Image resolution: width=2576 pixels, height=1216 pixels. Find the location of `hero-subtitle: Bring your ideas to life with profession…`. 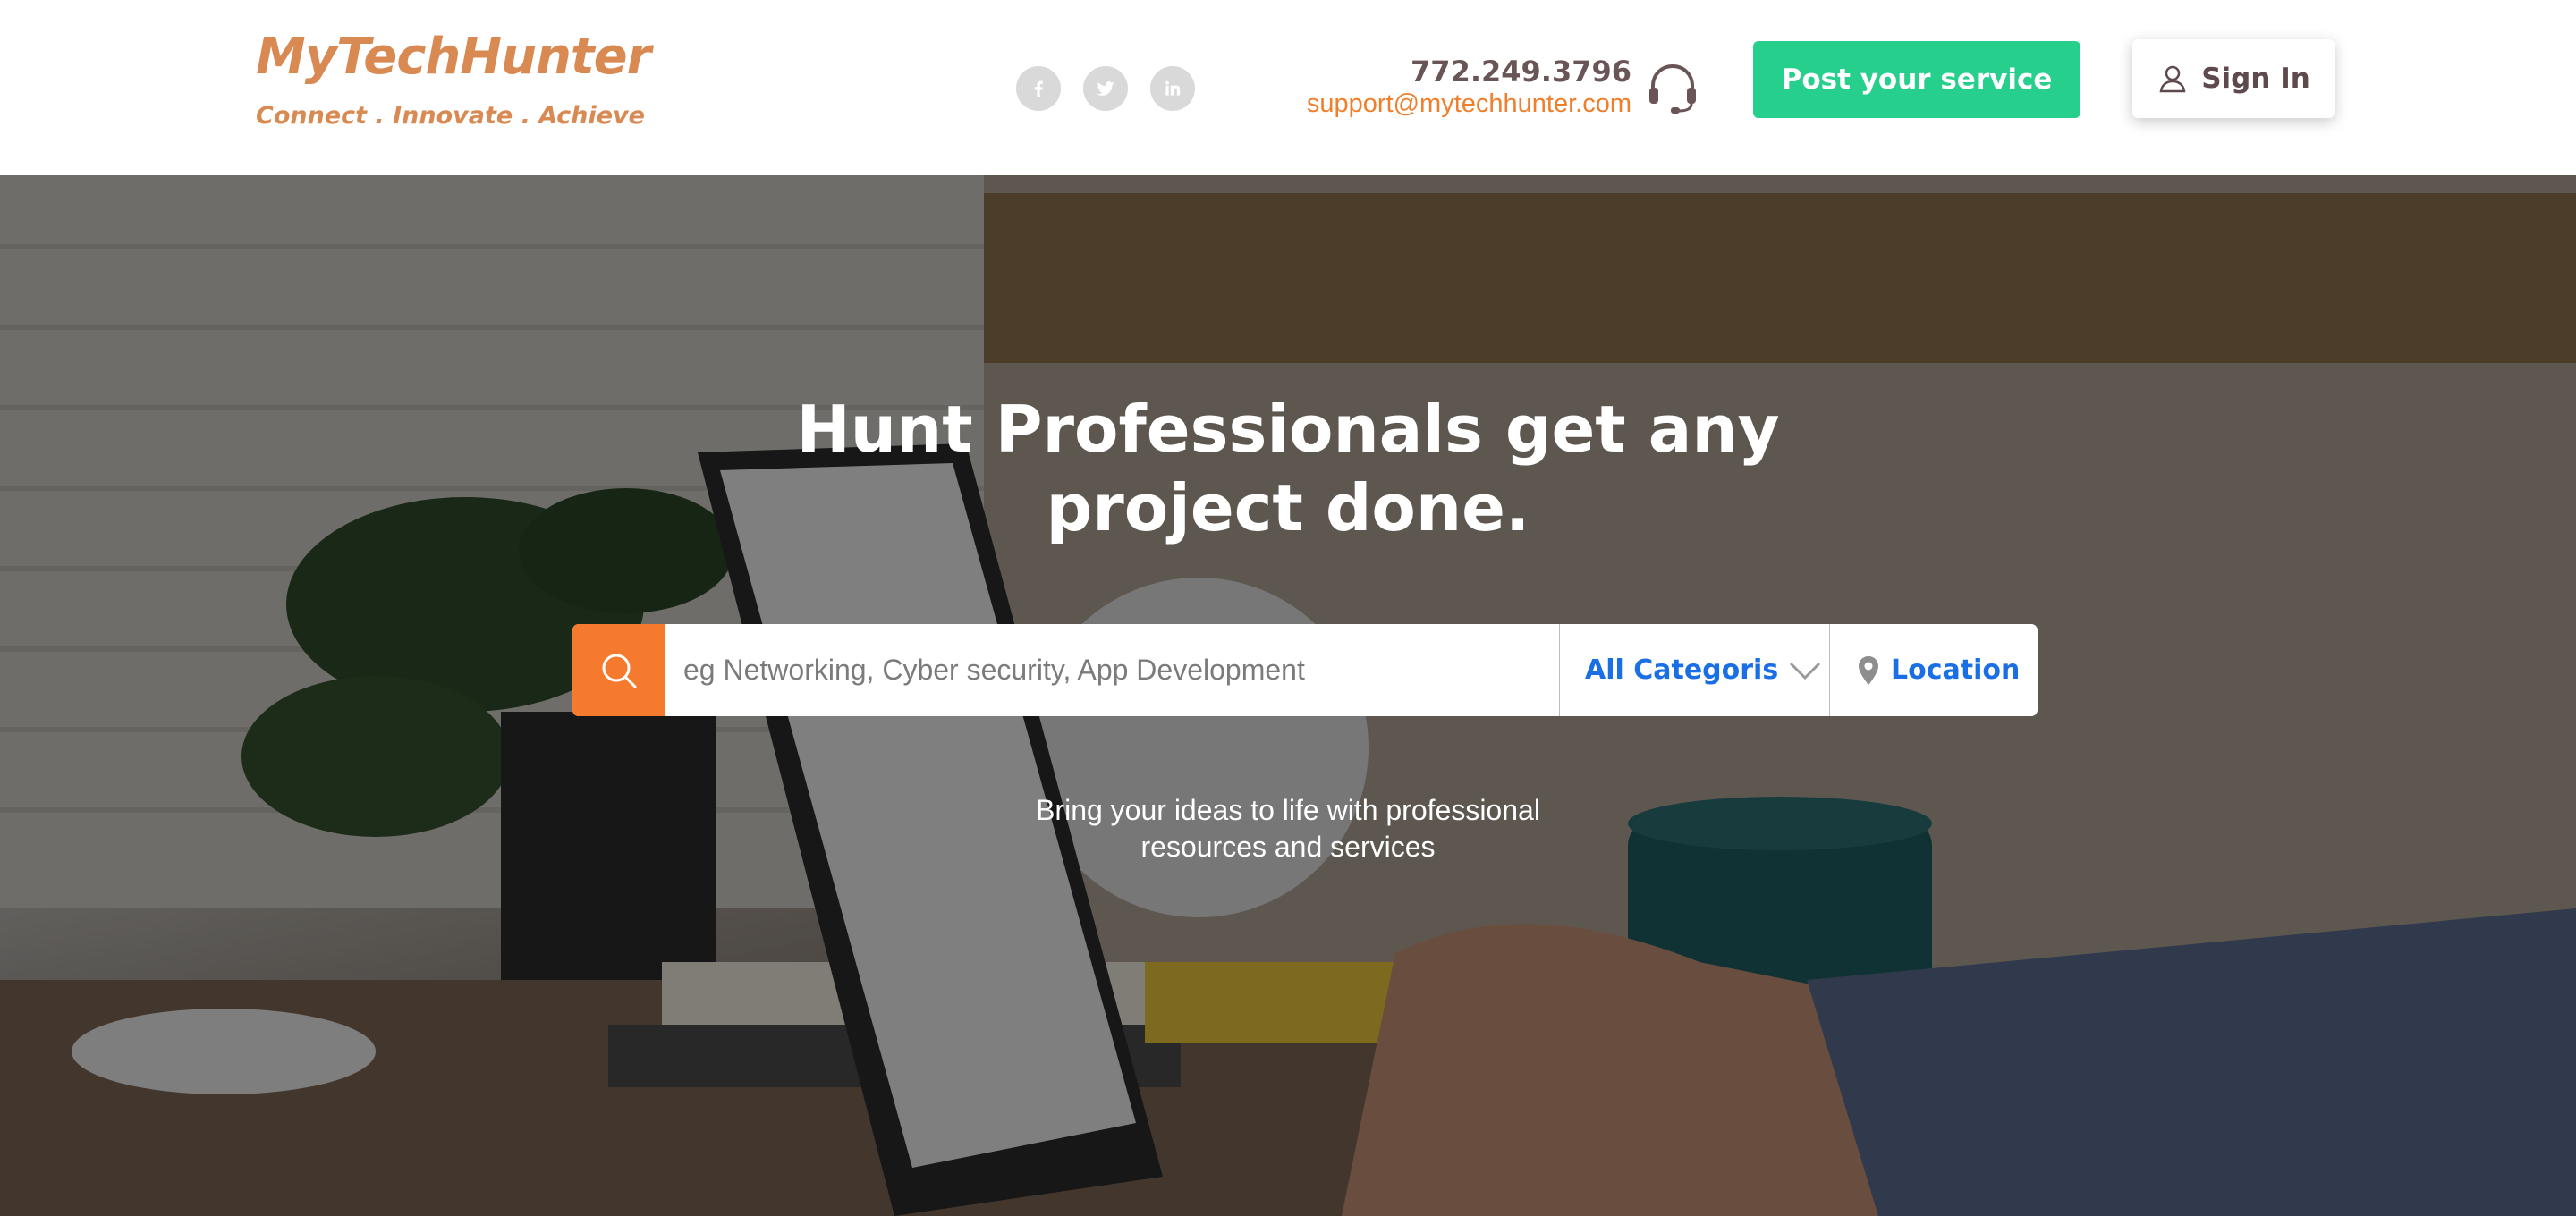

hero-subtitle: Bring your ideas to life with profession… is located at coordinates (1288, 829).